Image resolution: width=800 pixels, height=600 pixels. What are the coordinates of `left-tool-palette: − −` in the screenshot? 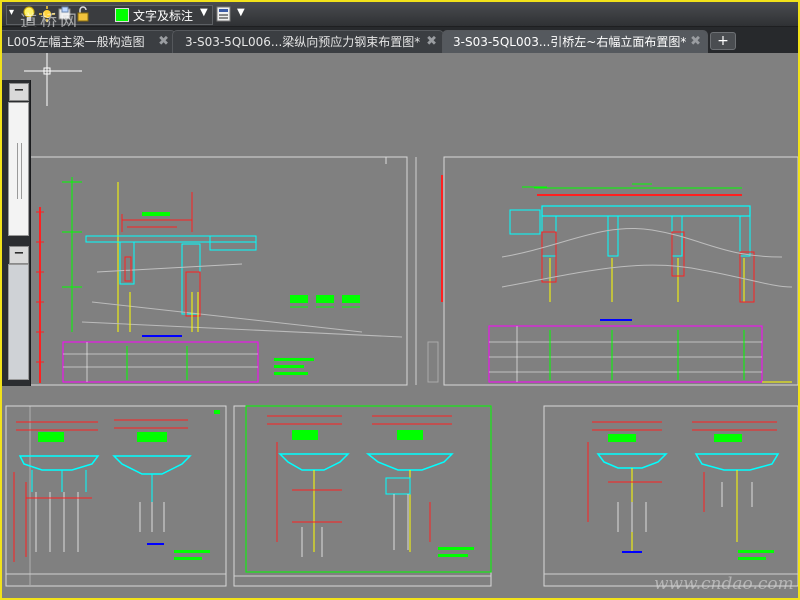 It's located at (16, 233).